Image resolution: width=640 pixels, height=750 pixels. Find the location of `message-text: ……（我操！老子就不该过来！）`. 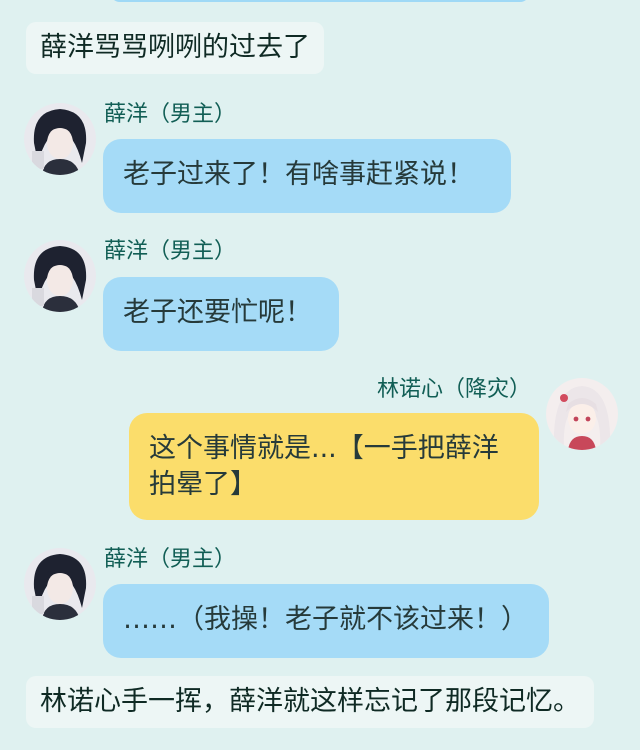

message-text: ……（我操！老子就不该过来！） is located at coordinates (325, 619).